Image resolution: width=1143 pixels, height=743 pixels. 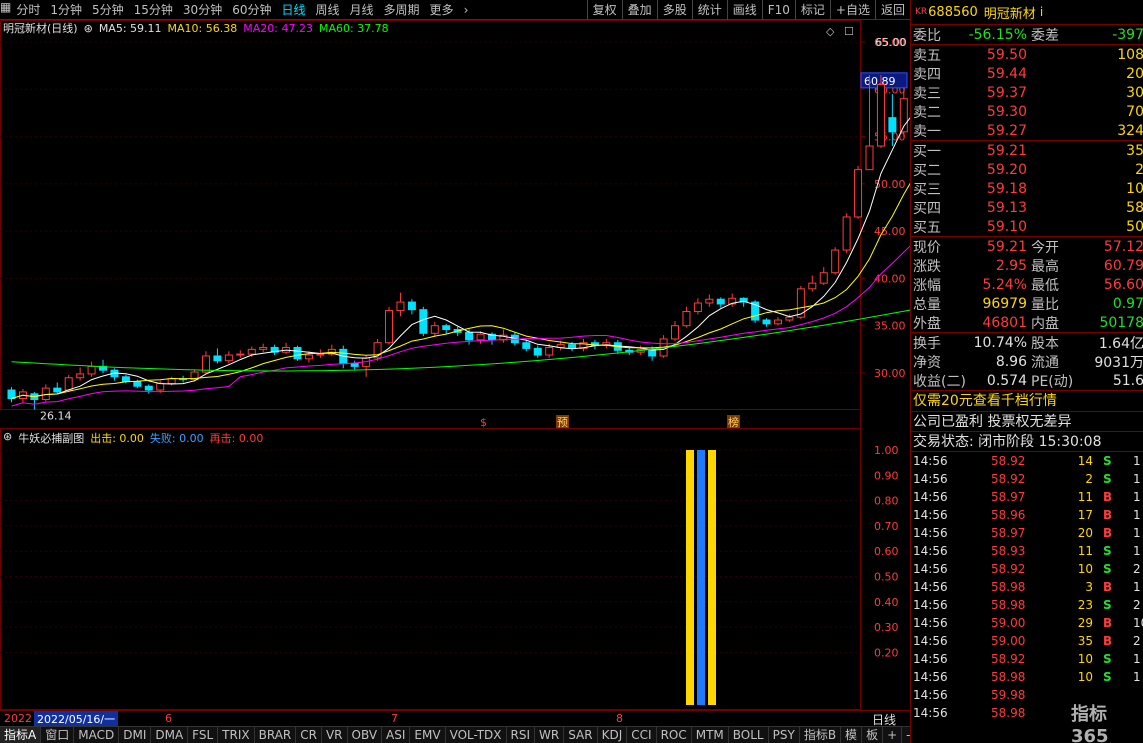 I want to click on indicator-tab-4: DMA, so click(x=170, y=735).